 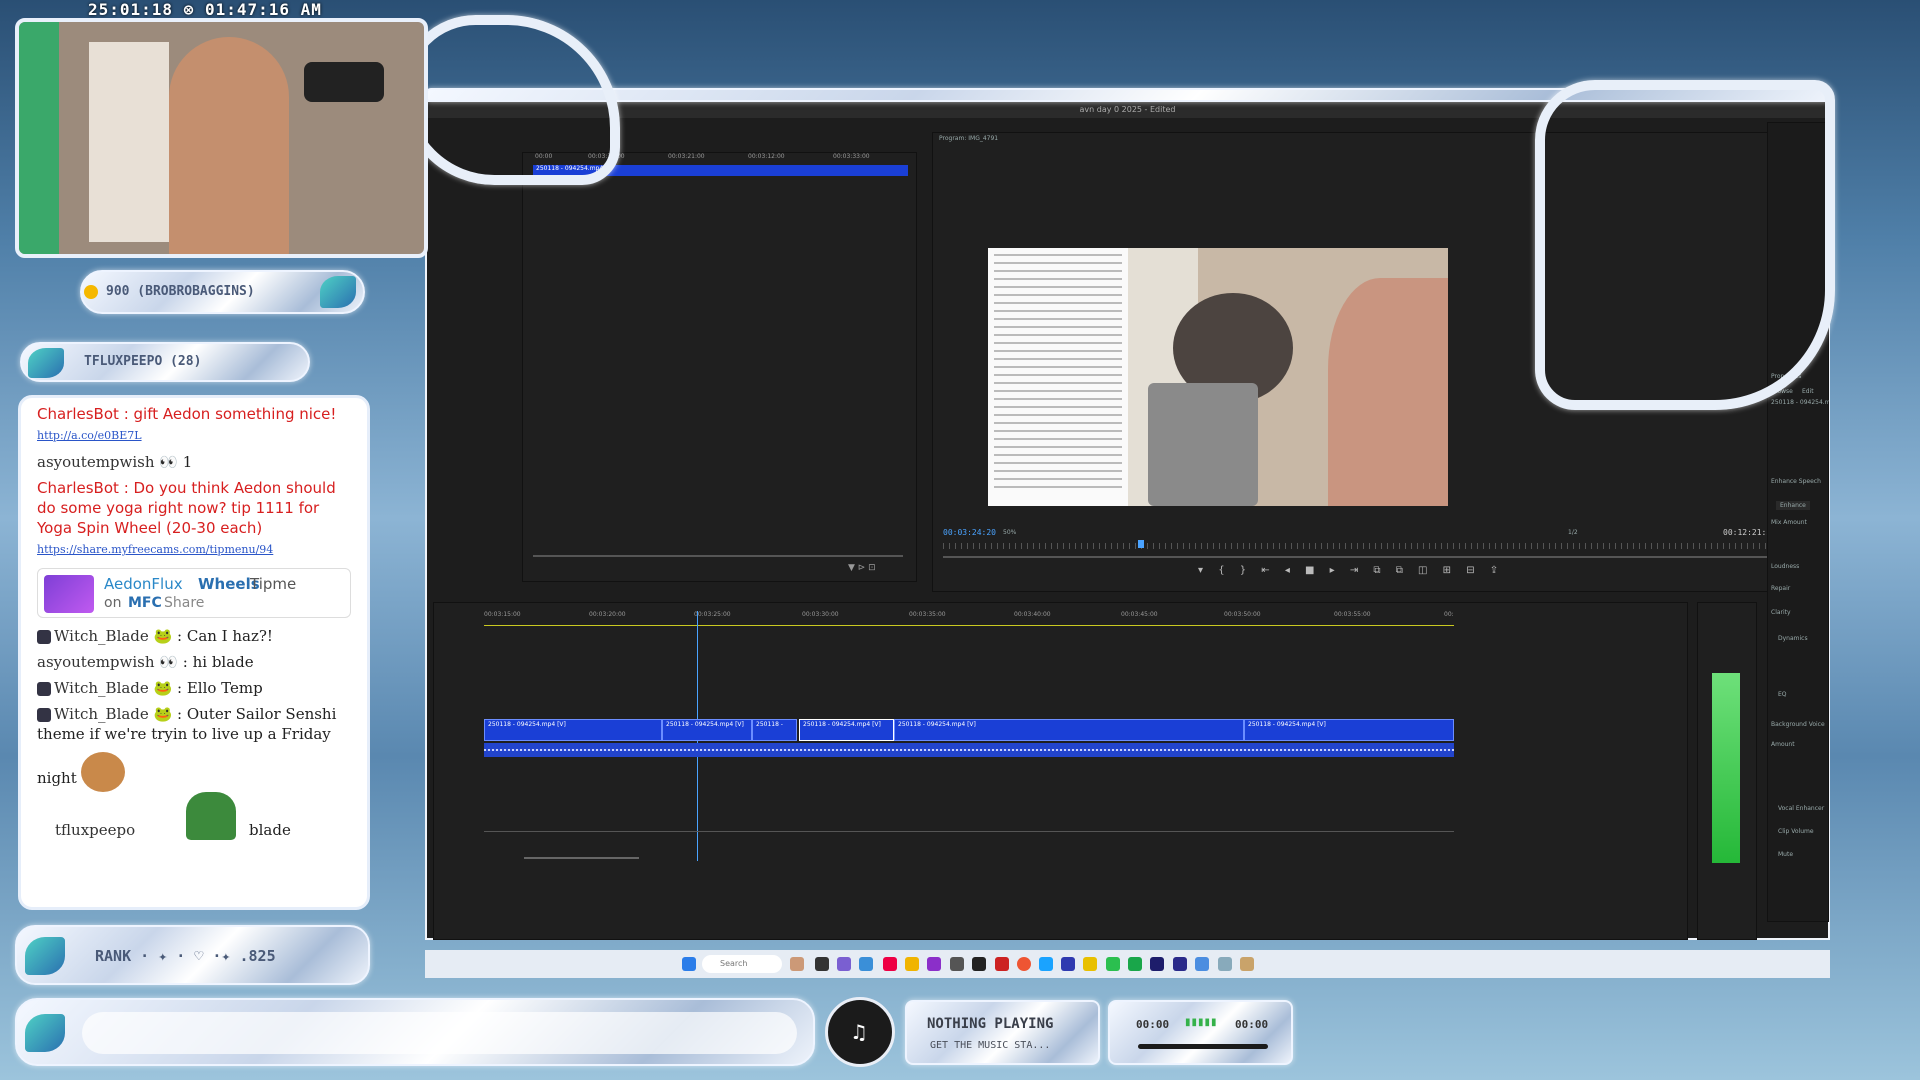 I want to click on repair: Repair, so click(x=1780, y=588).